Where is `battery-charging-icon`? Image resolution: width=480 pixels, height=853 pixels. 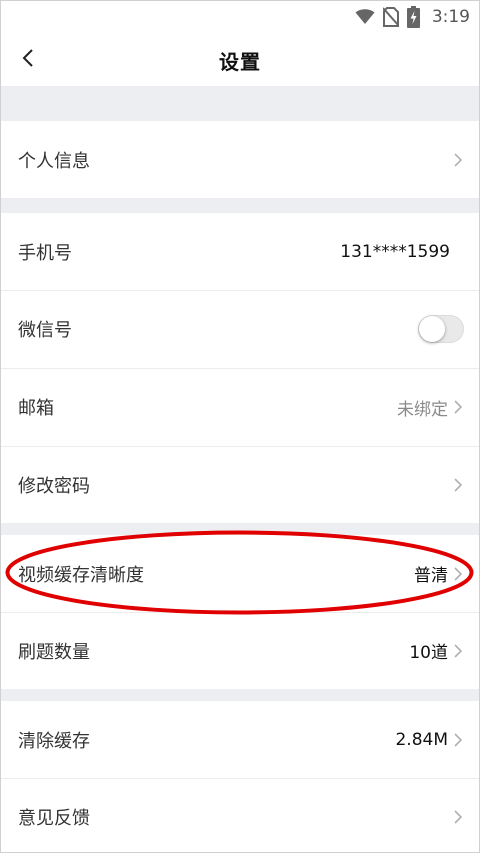
battery-charging-icon is located at coordinates (413, 17).